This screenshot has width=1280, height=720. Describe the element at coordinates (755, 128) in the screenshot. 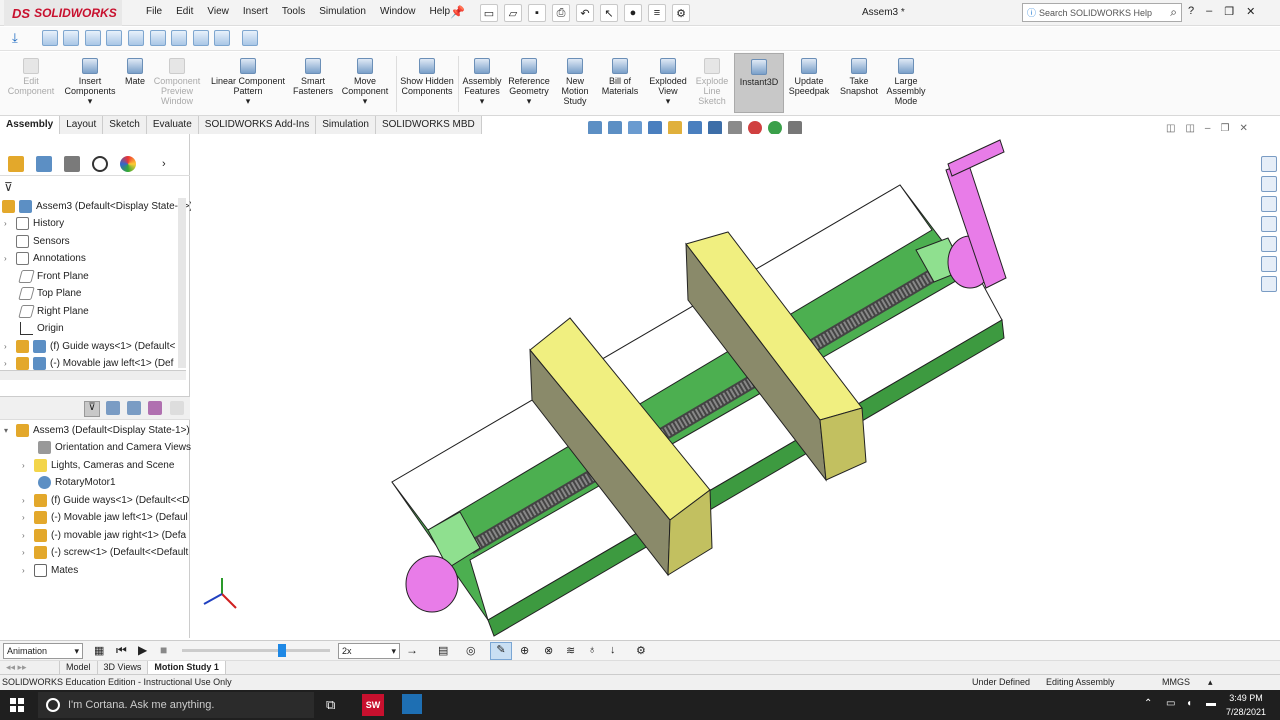

I see `appearance-icon` at that location.